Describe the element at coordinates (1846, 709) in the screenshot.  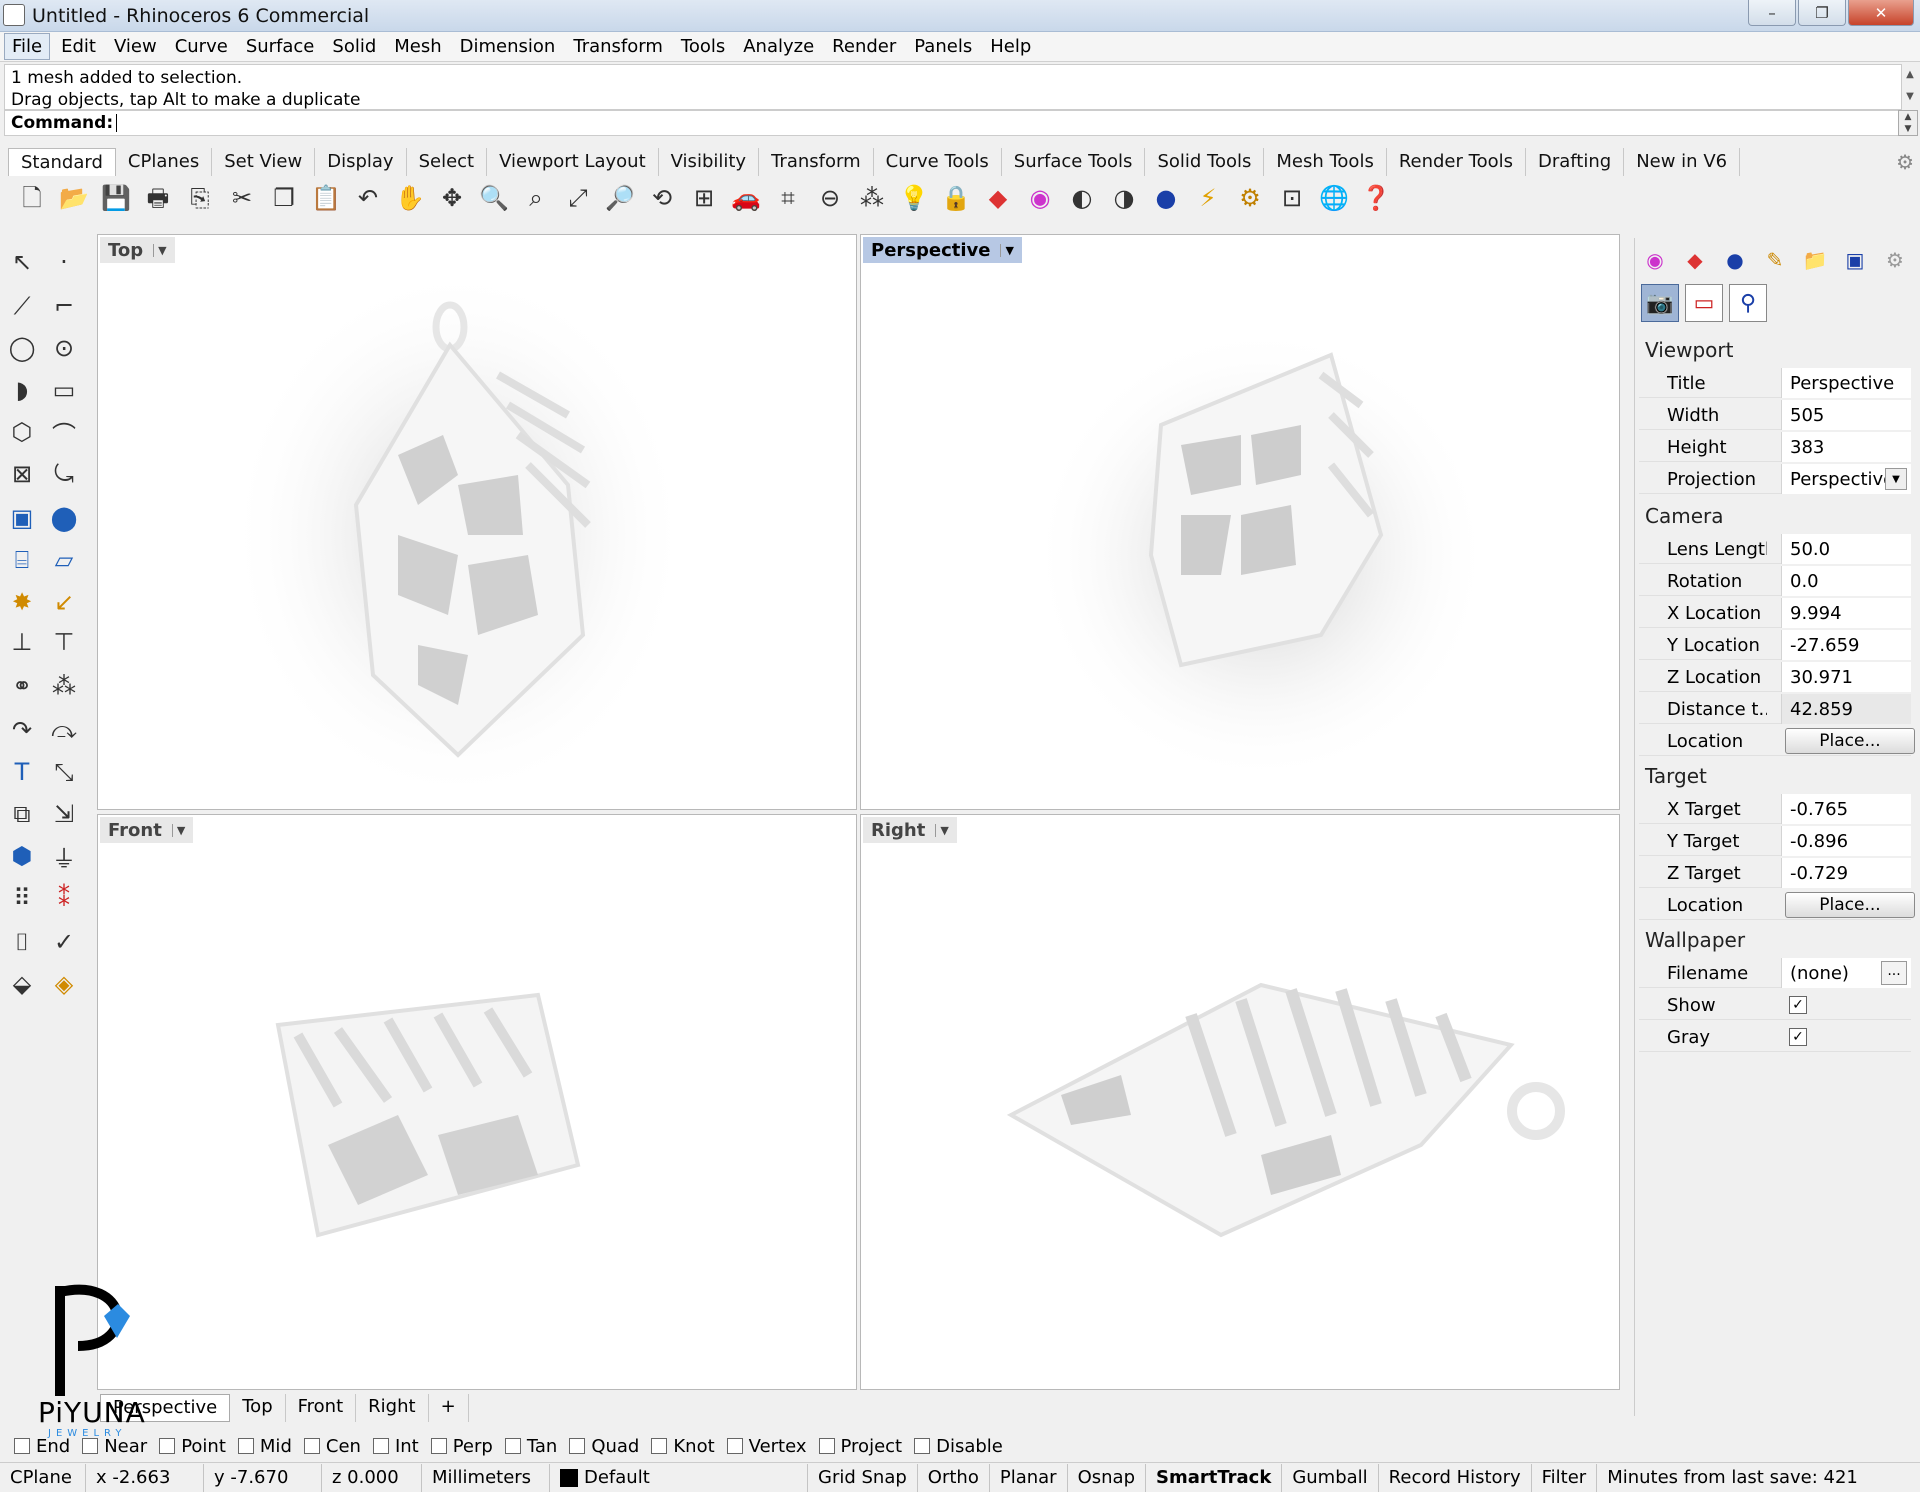
I see `prop-value: 42.859` at that location.